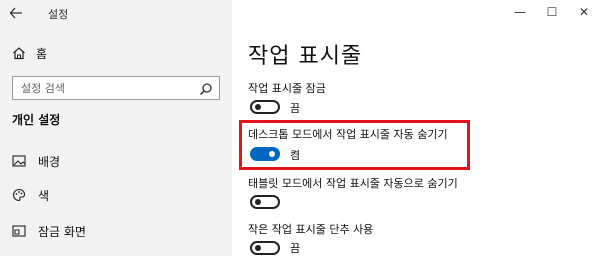  Describe the element at coordinates (112, 195) in the screenshot. I see `sidebar-item-color: 색` at that location.